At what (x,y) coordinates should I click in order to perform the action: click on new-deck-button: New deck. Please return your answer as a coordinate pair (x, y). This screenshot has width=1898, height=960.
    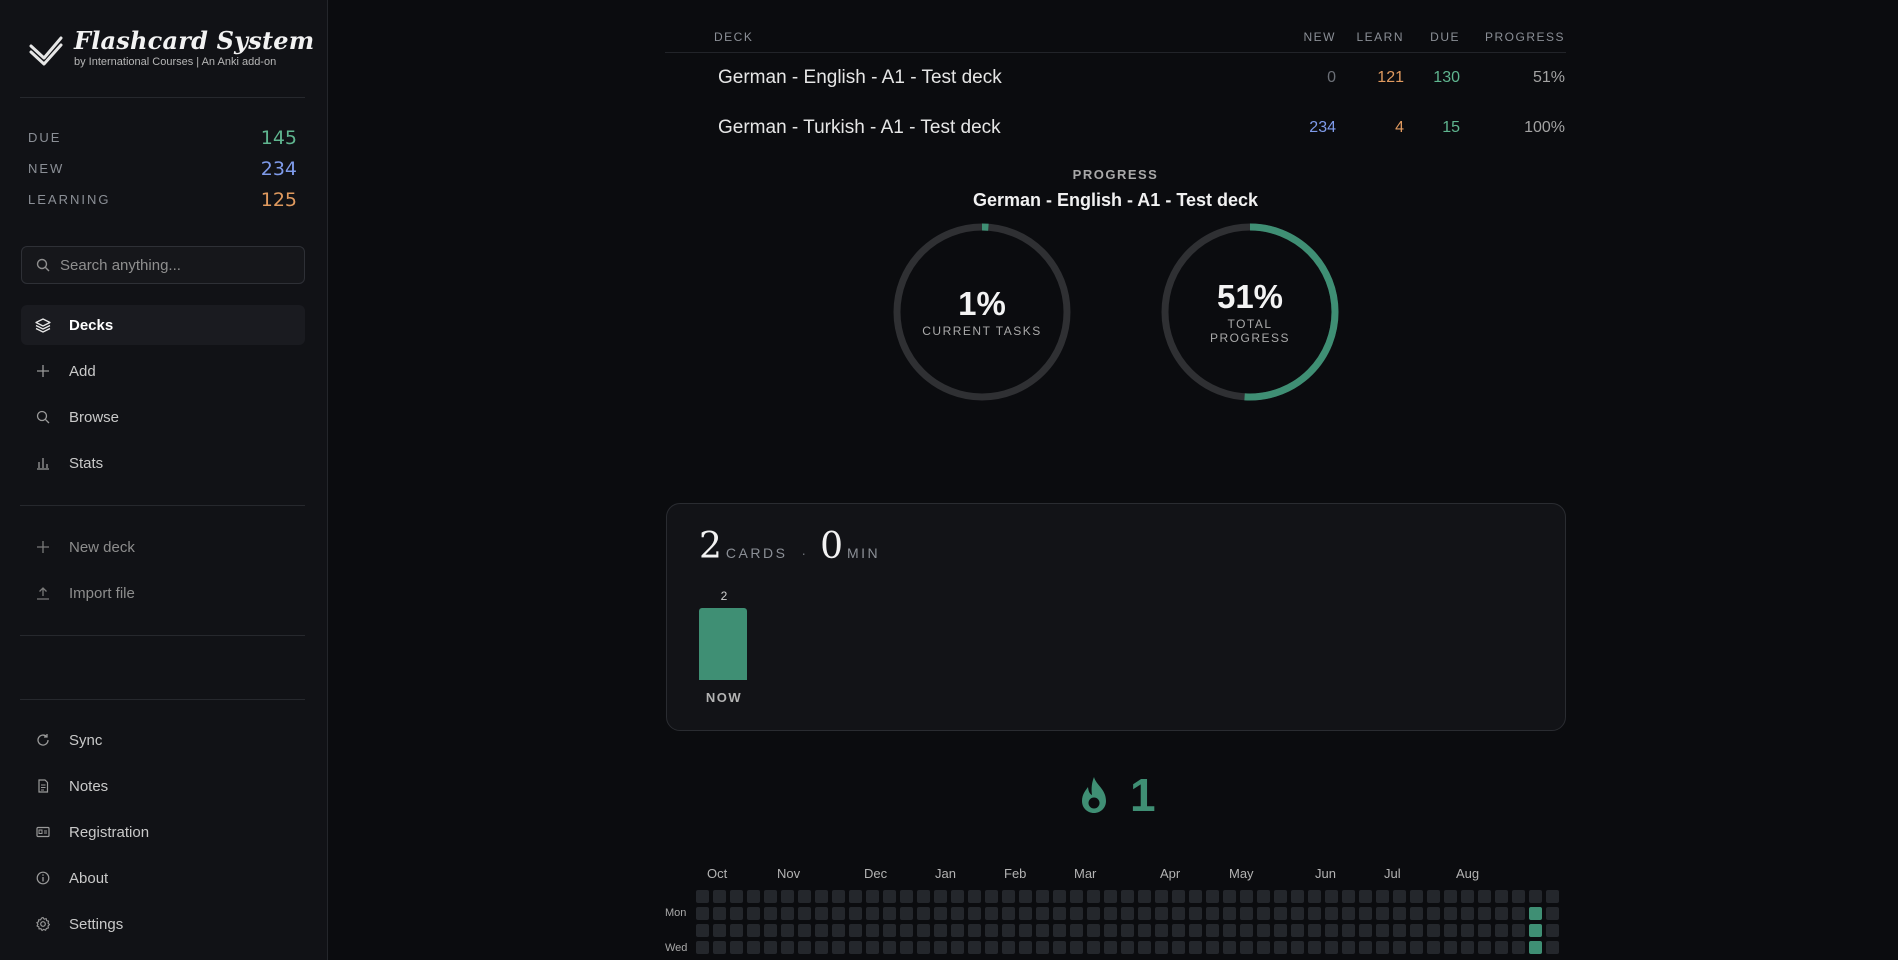
    Looking at the image, I should click on (163, 547).